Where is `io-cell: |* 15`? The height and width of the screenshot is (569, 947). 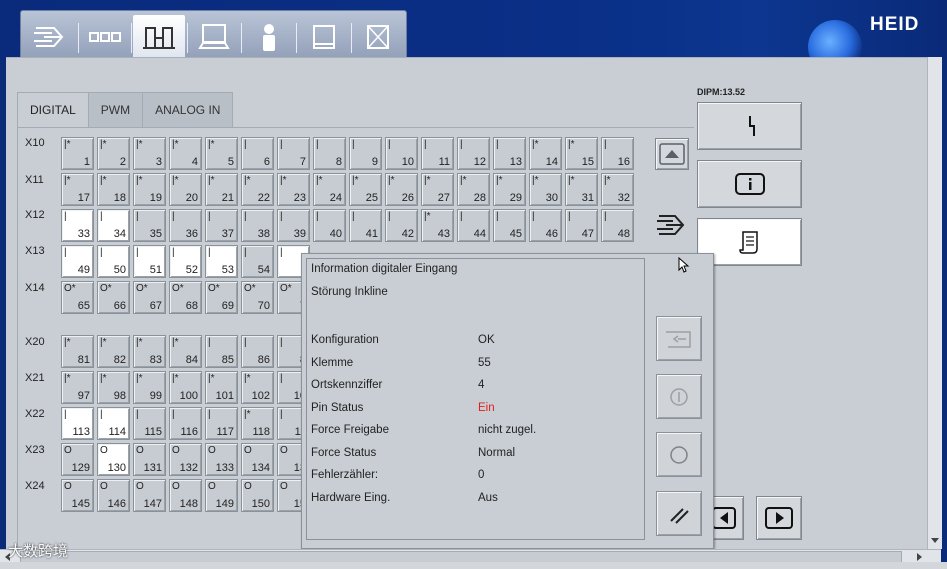
io-cell: |* 15 is located at coordinates (581, 153).